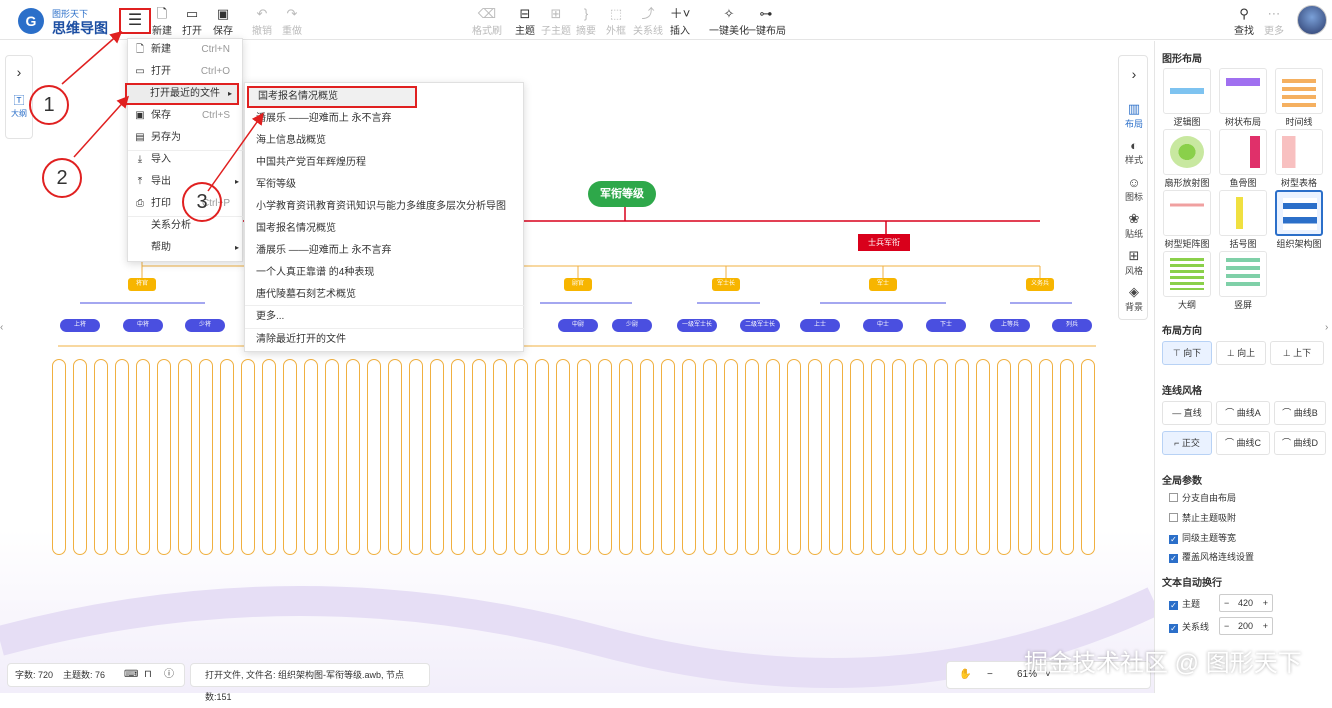 This screenshot has width=1332, height=708. I want to click on avatar, so click(1312, 20).